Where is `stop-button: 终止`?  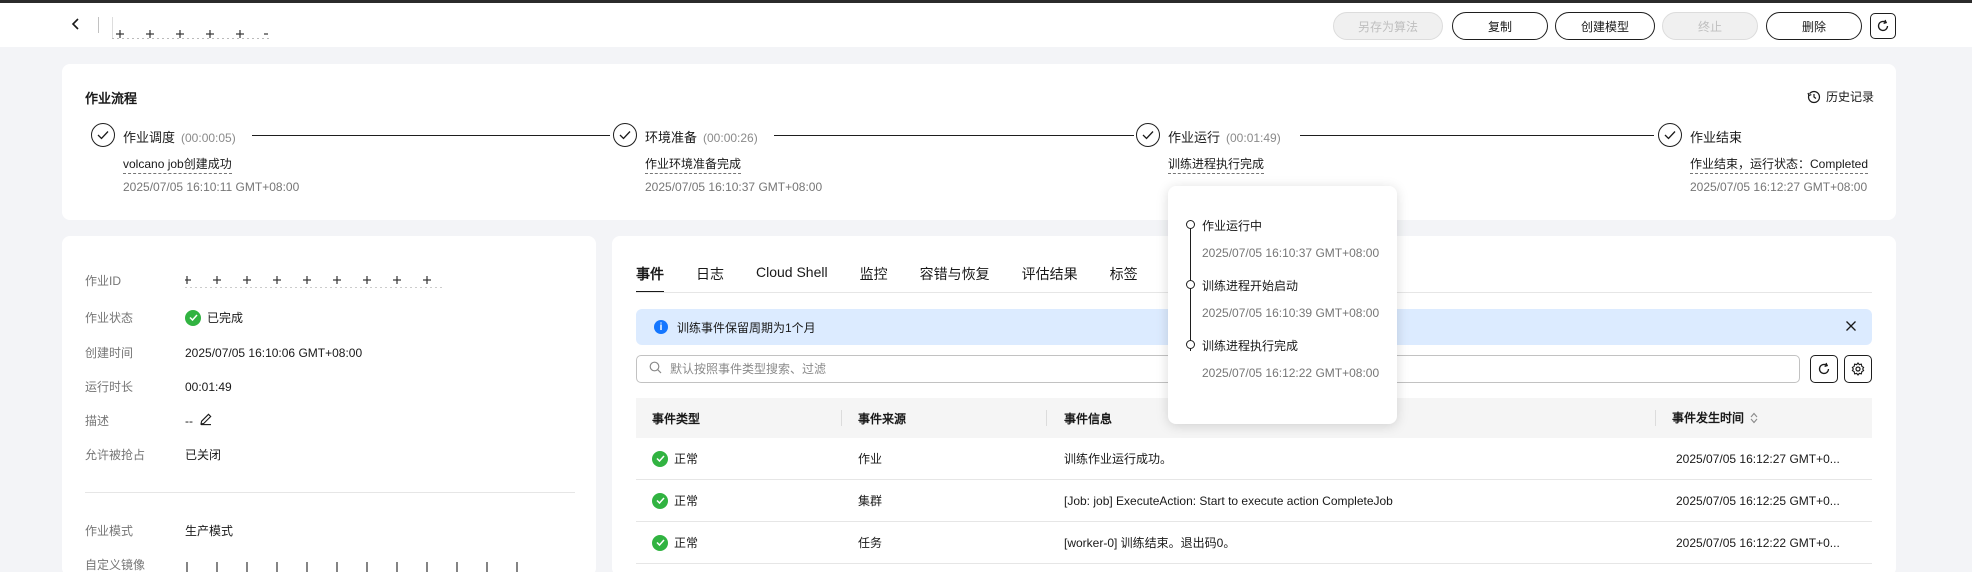 stop-button: 终止 is located at coordinates (1710, 26).